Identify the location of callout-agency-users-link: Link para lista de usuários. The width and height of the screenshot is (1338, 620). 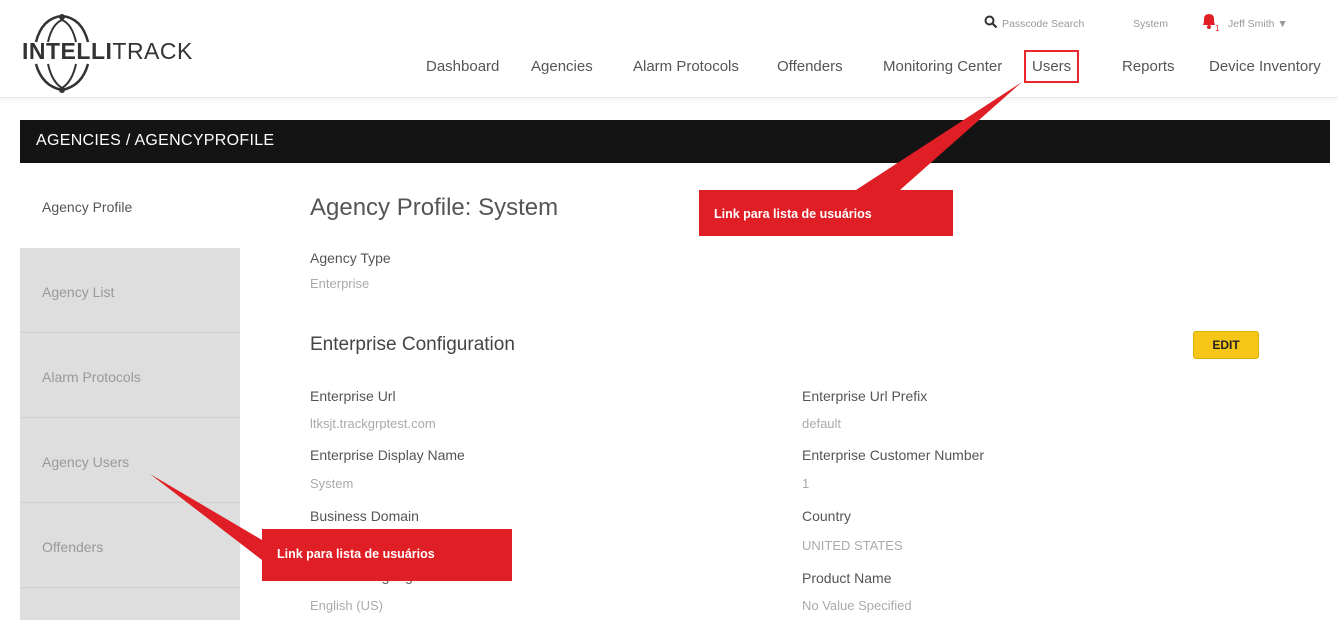
(387, 555).